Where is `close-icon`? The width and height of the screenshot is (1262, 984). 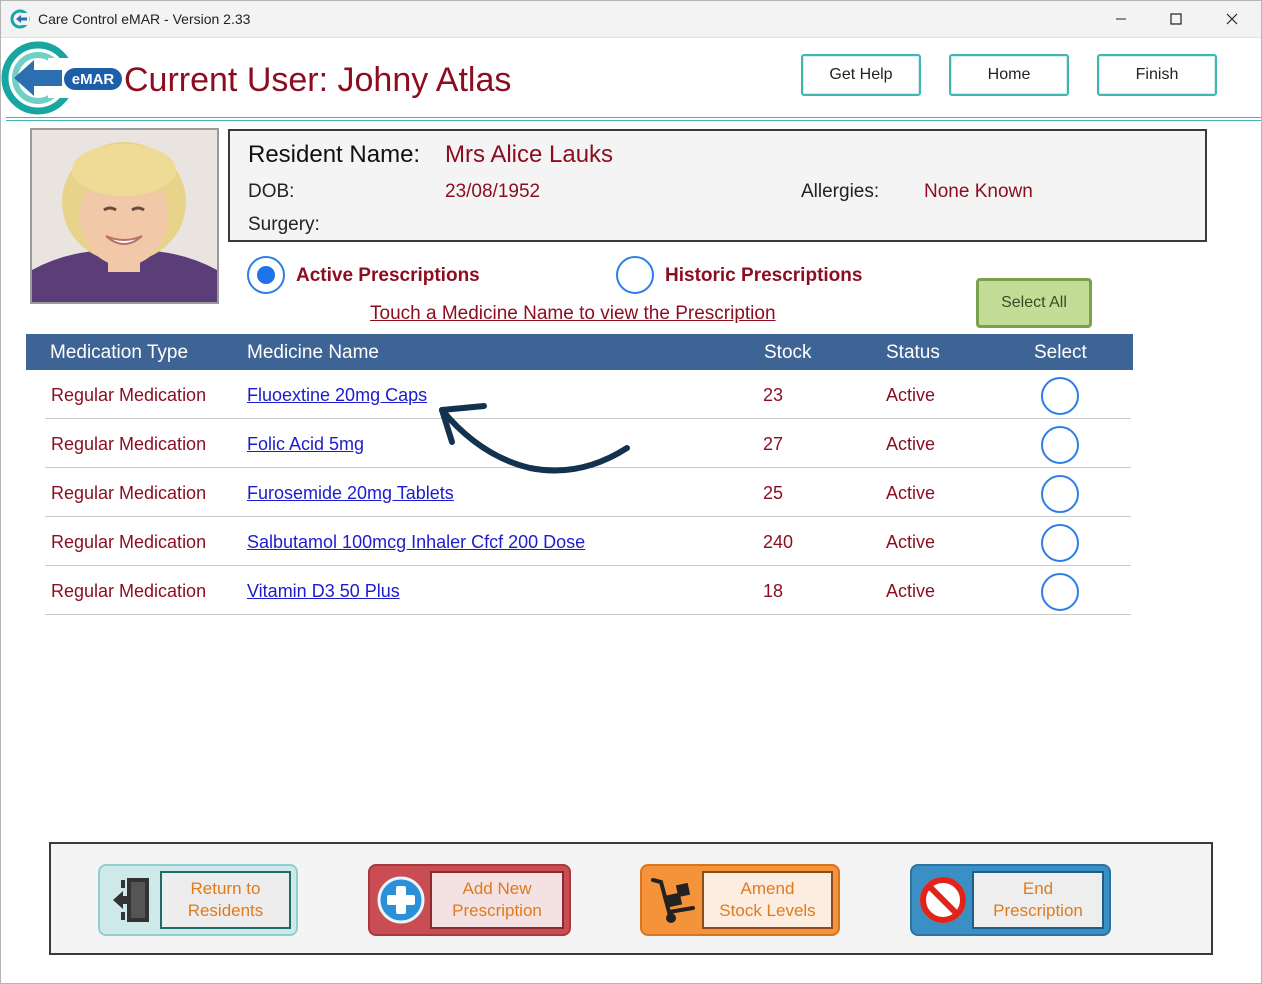
close-icon is located at coordinates (1232, 19).